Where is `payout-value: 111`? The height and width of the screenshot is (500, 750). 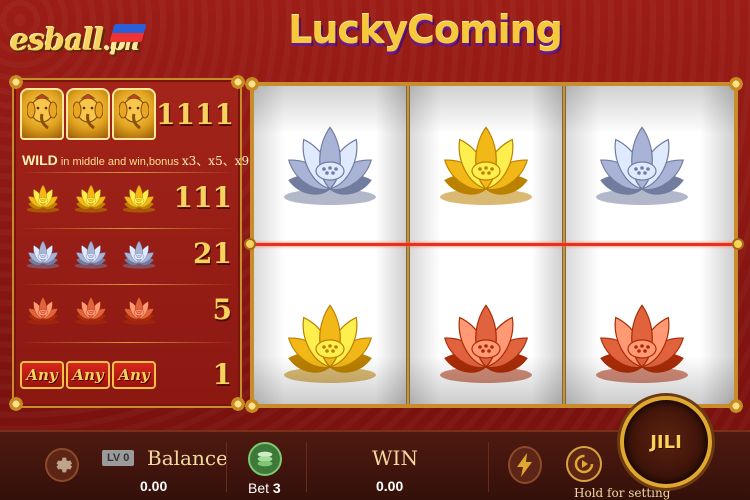 payout-value: 111 is located at coordinates (202, 197).